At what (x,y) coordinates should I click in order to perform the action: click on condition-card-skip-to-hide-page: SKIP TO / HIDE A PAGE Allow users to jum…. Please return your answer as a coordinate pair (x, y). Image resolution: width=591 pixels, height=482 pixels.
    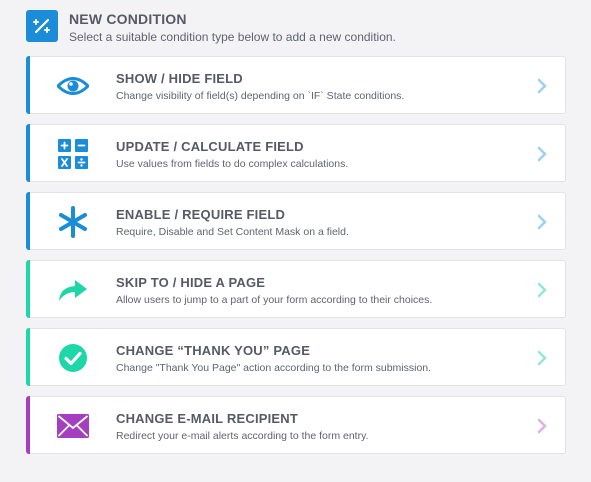
    Looking at the image, I should click on (296, 289).